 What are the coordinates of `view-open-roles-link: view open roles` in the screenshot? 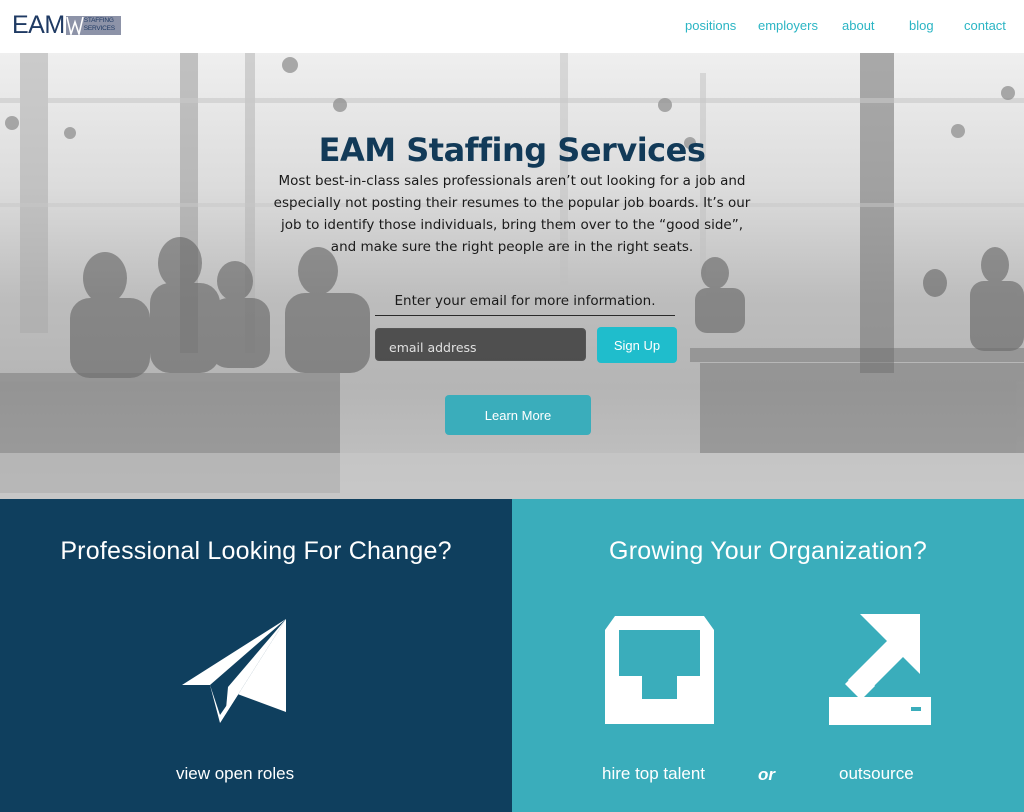 It's located at (235, 774).